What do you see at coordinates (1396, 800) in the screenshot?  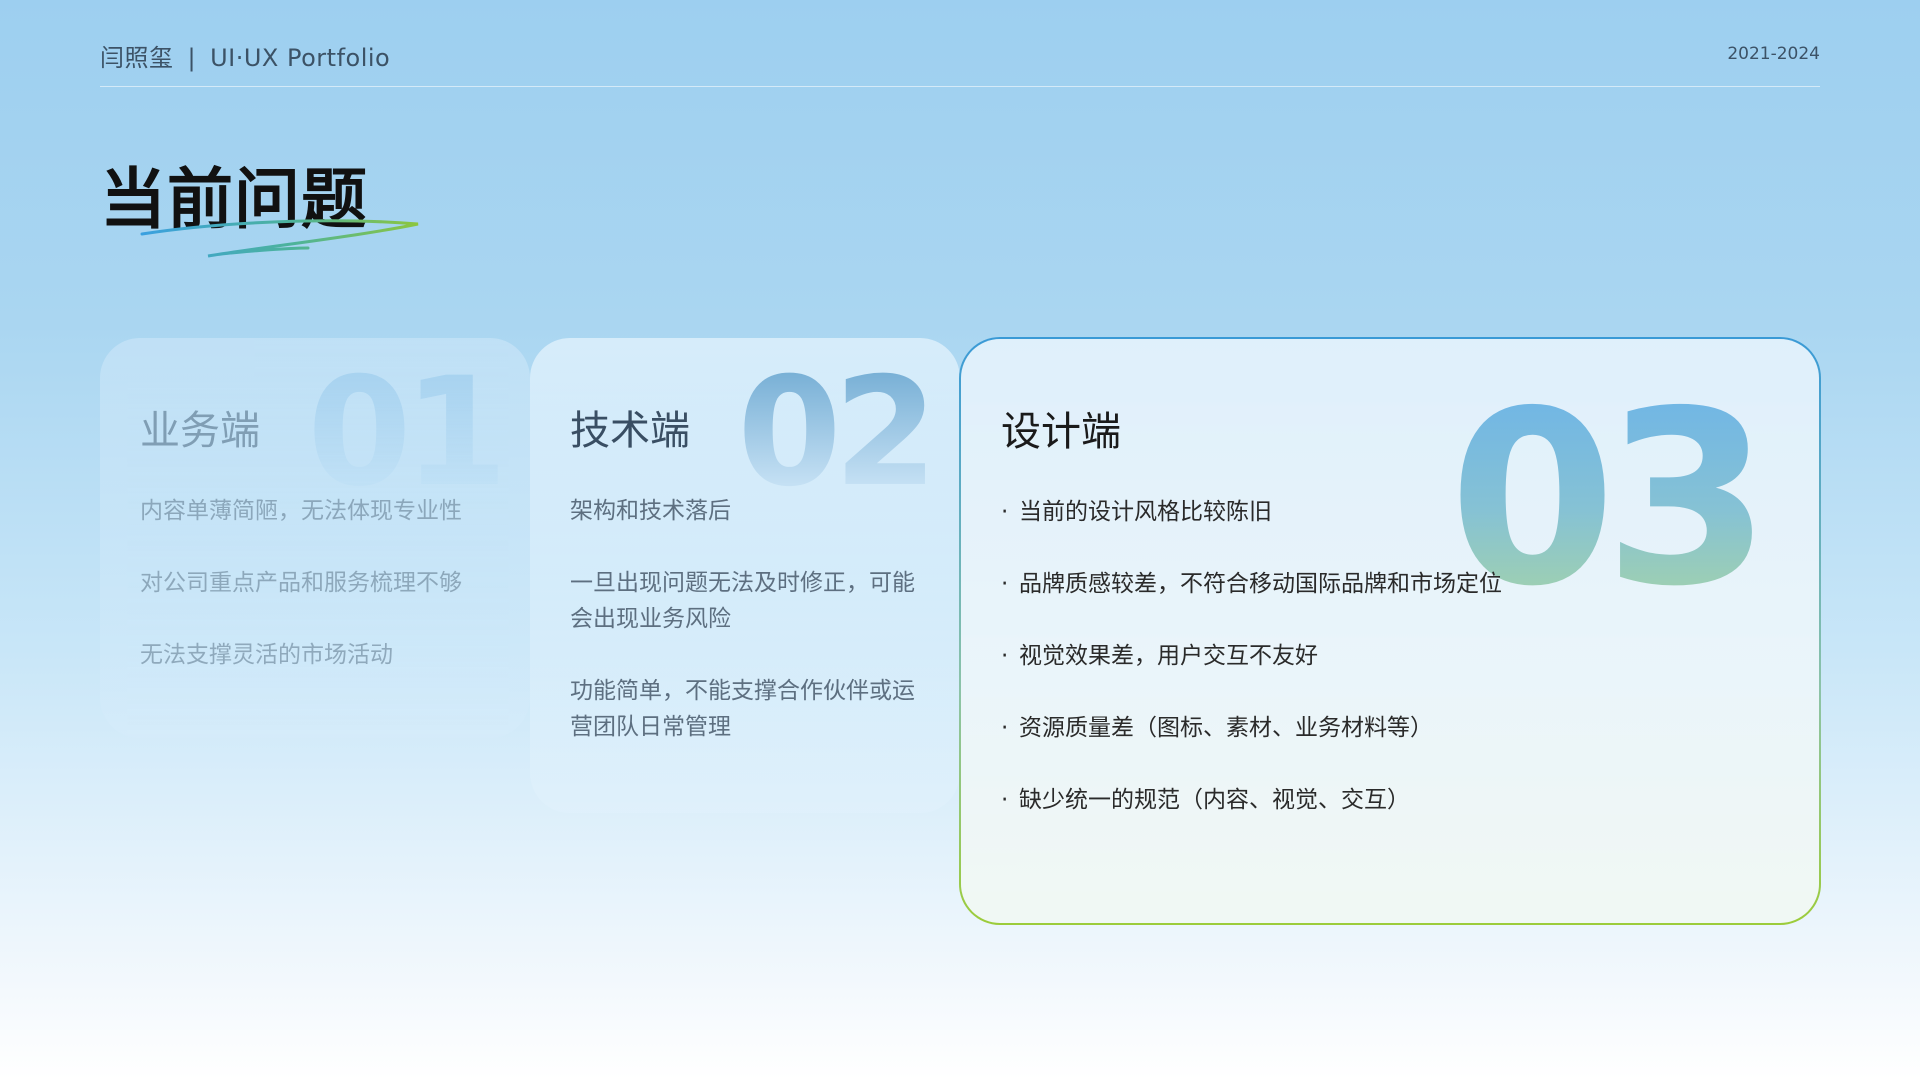 I see `list-item: 缺少统一的规范（内容、视觉、交互）` at bounding box center [1396, 800].